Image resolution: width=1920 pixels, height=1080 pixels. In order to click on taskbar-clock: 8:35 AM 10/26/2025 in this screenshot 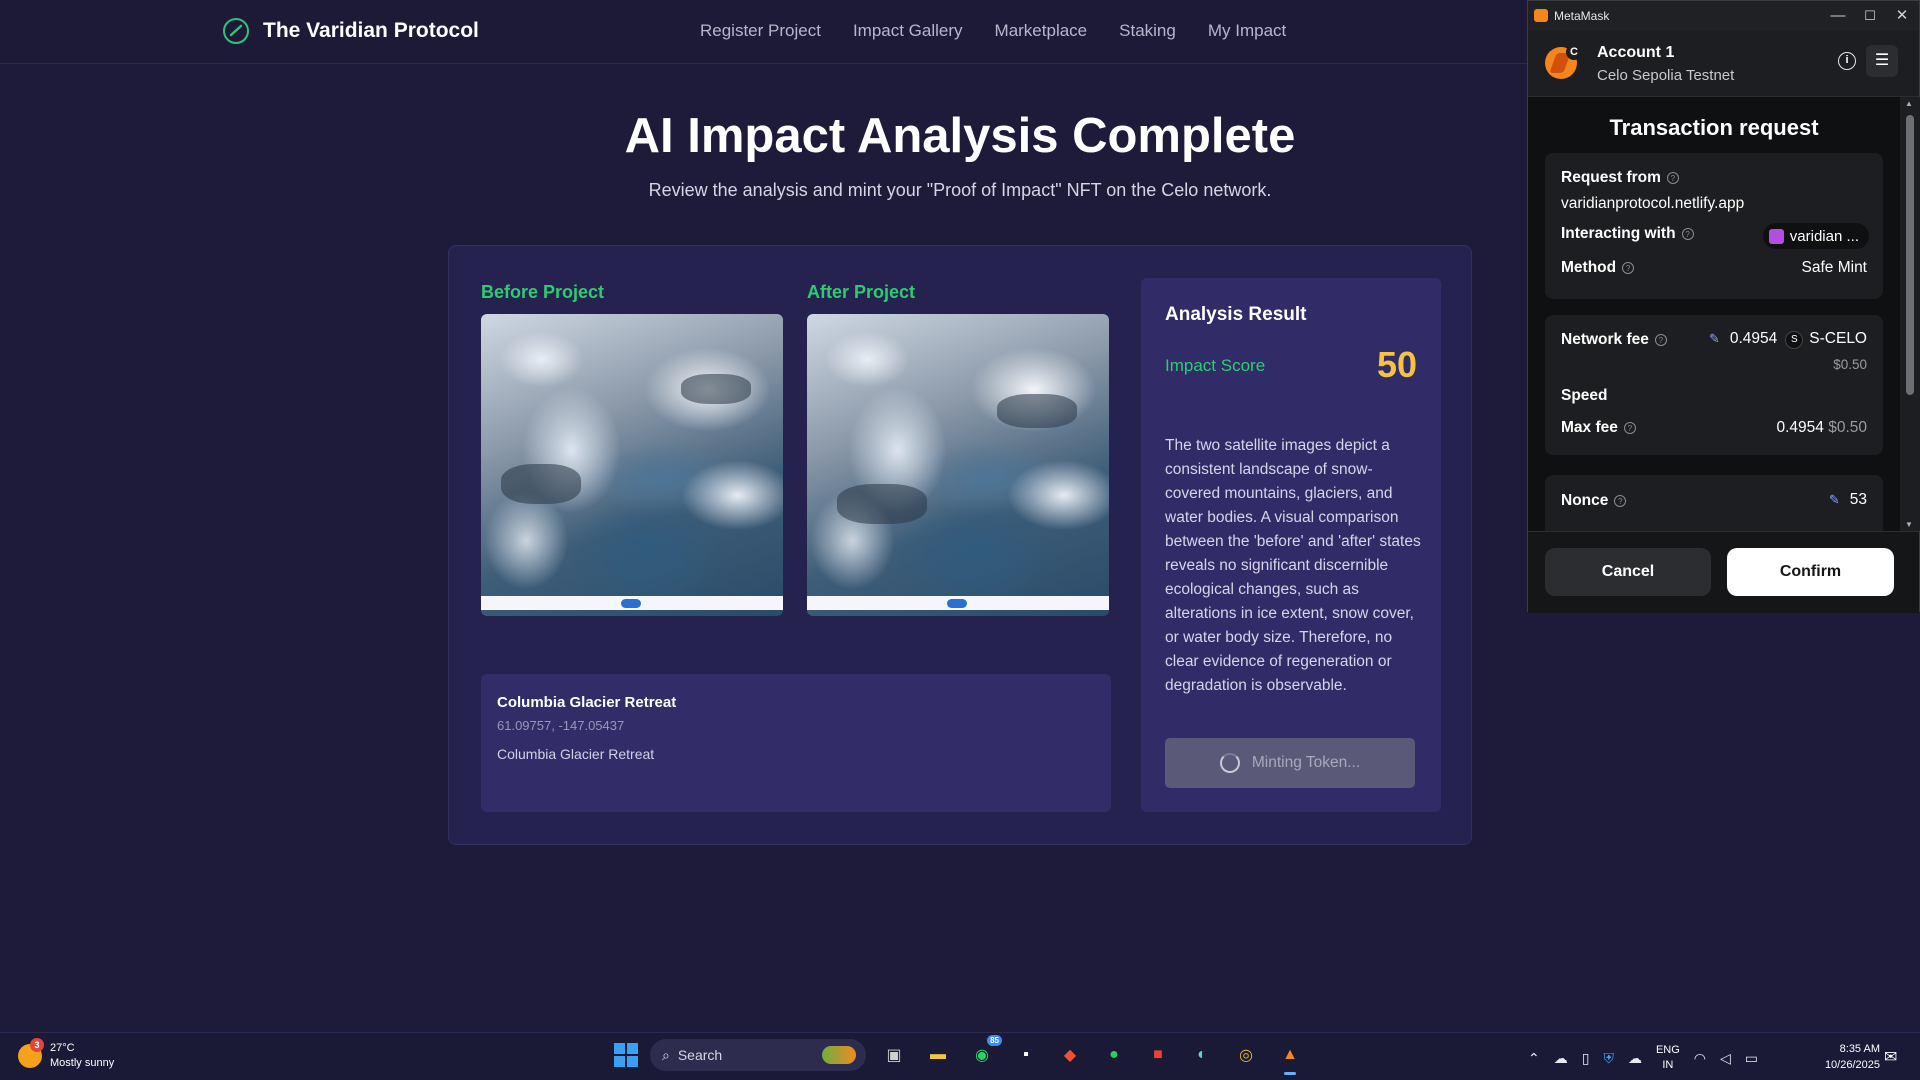, I will do `click(1845, 1057)`.